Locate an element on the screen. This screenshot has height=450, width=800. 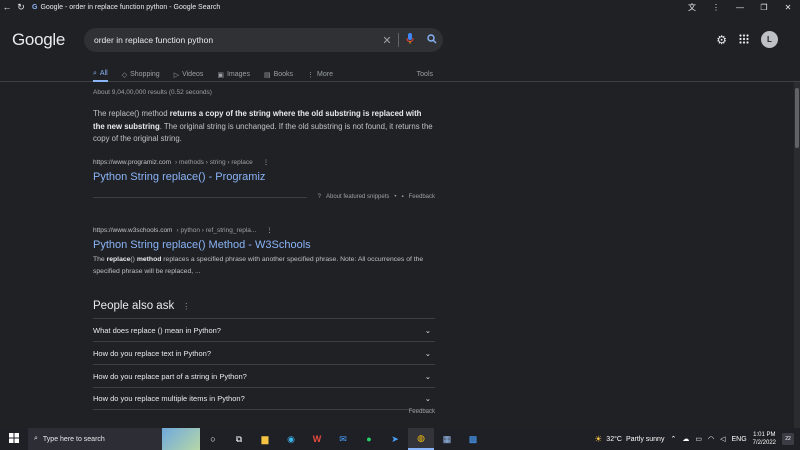
desc-text: The is located at coordinates (100, 259).